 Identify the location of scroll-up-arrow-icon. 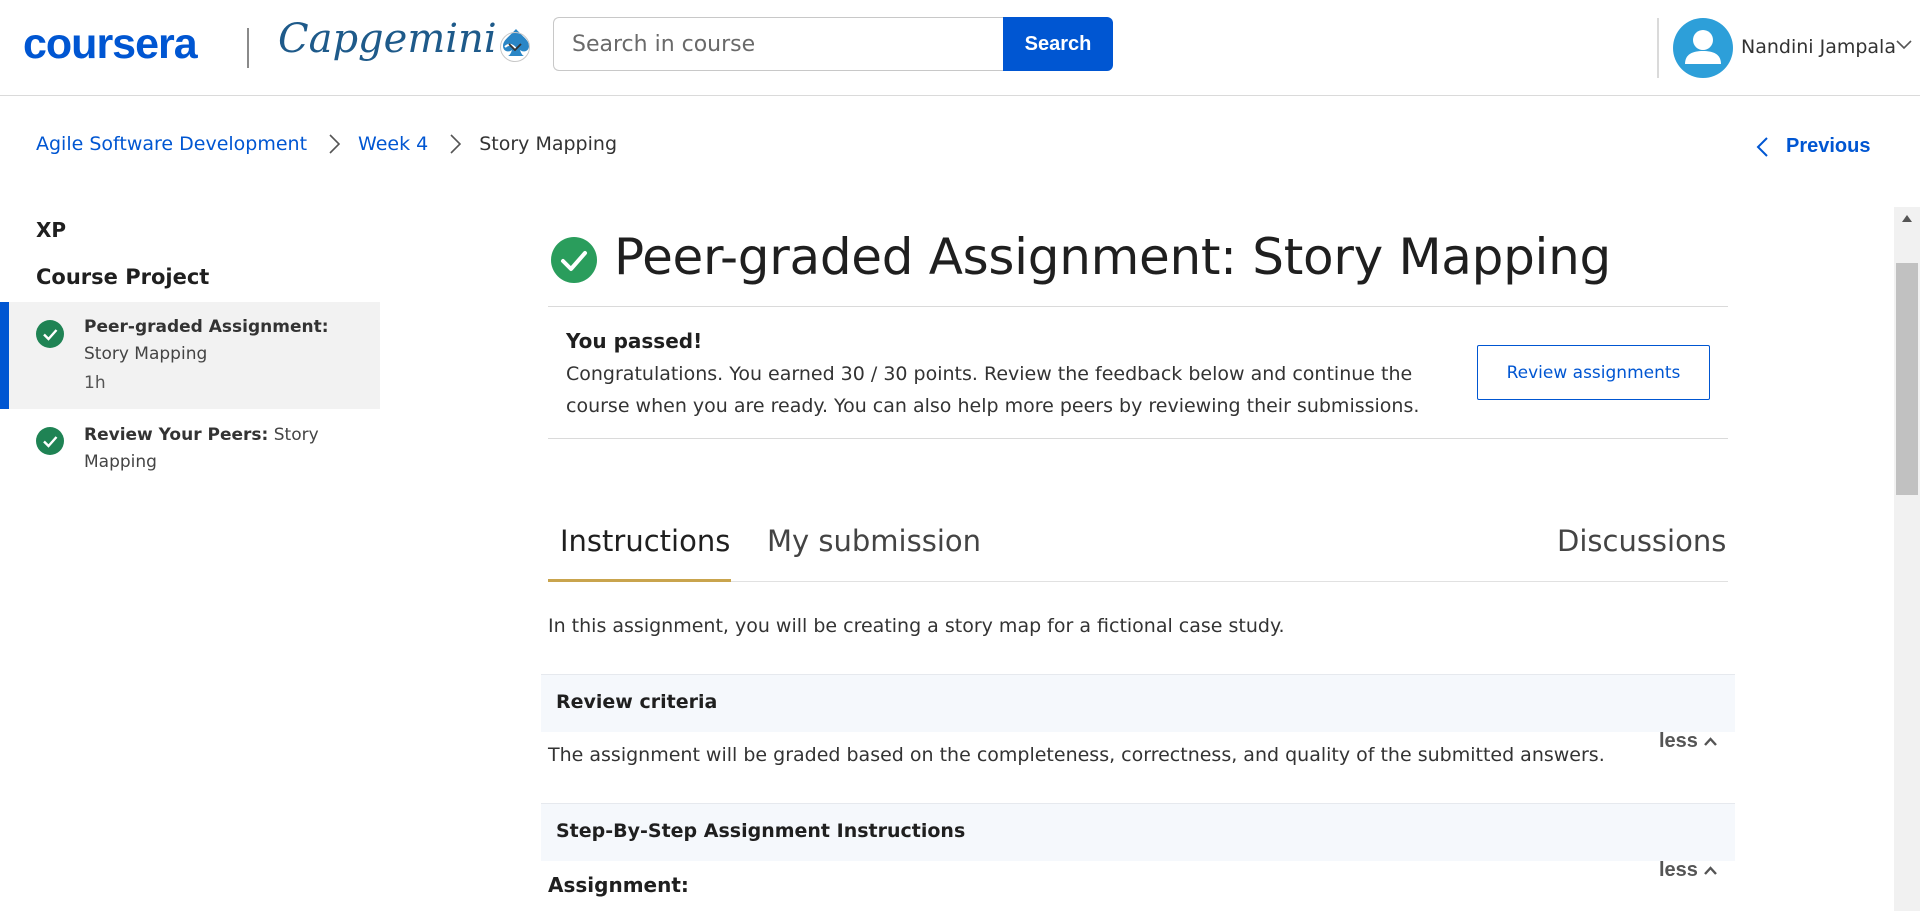
(1907, 218).